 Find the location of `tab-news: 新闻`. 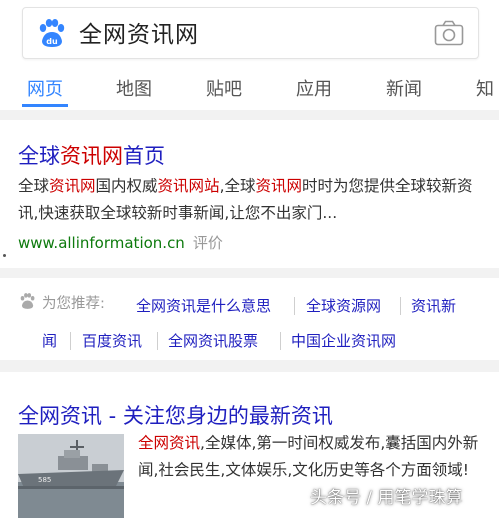

tab-news: 新闻 is located at coordinates (404, 88).